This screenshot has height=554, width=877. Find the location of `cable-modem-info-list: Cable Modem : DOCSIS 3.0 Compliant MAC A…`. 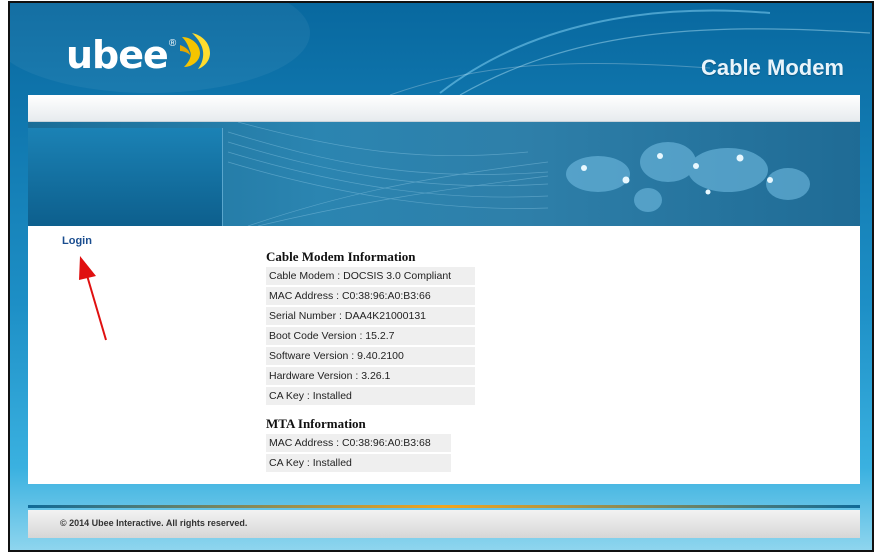

cable-modem-info-list: Cable Modem : DOCSIS 3.0 Compliant MAC A… is located at coordinates (370, 336).